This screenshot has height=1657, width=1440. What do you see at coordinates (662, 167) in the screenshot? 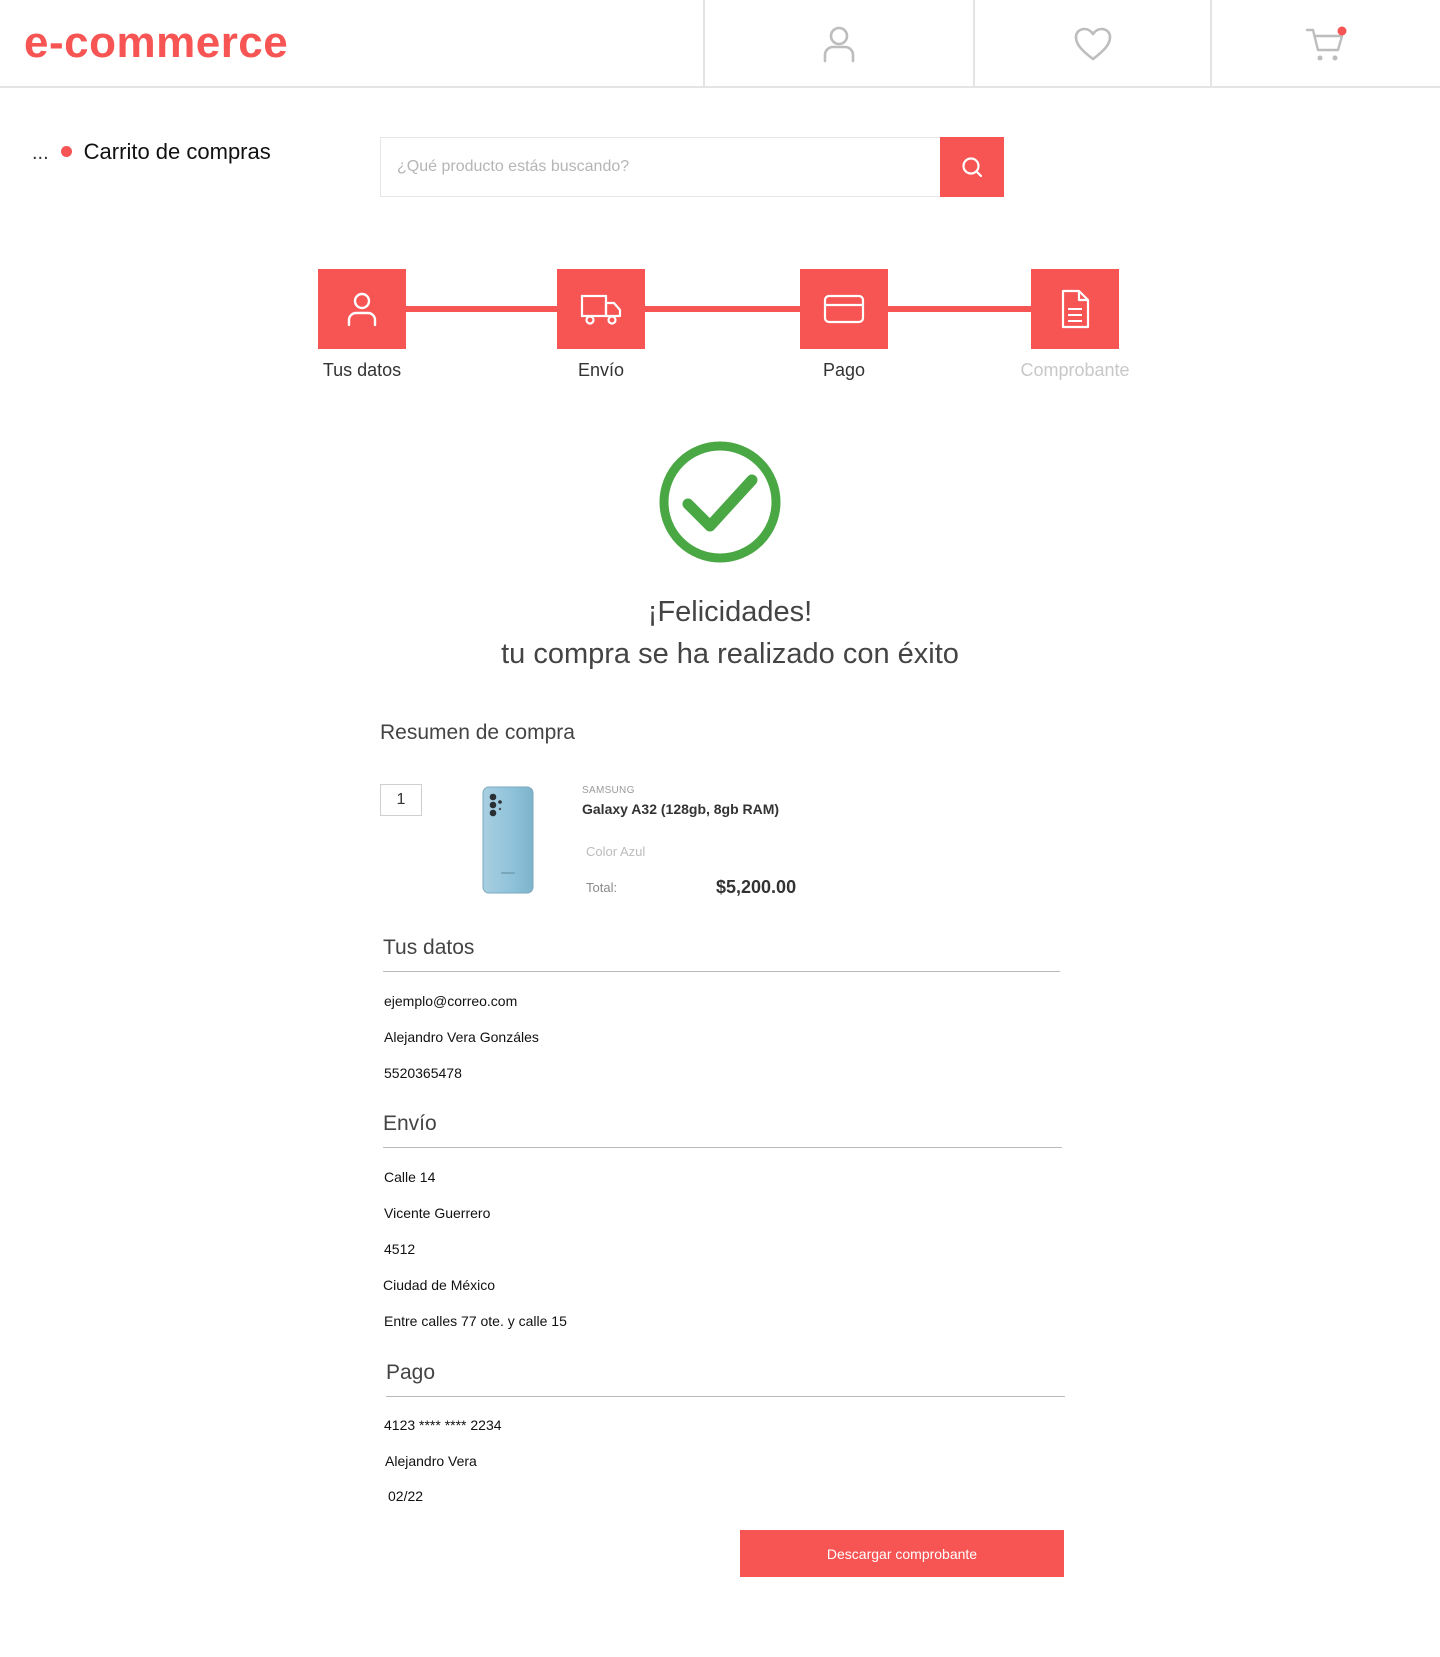
I see `search-input` at bounding box center [662, 167].